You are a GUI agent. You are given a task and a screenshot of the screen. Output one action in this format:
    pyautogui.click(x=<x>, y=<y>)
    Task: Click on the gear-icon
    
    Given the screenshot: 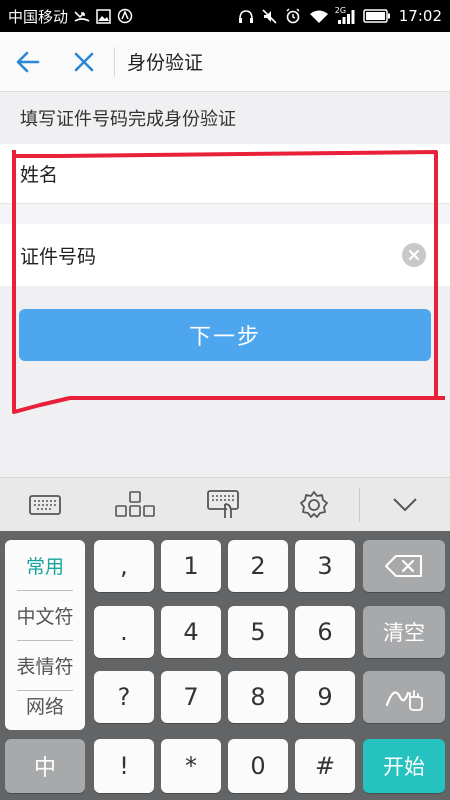 What is the action you would take?
    pyautogui.click(x=314, y=504)
    